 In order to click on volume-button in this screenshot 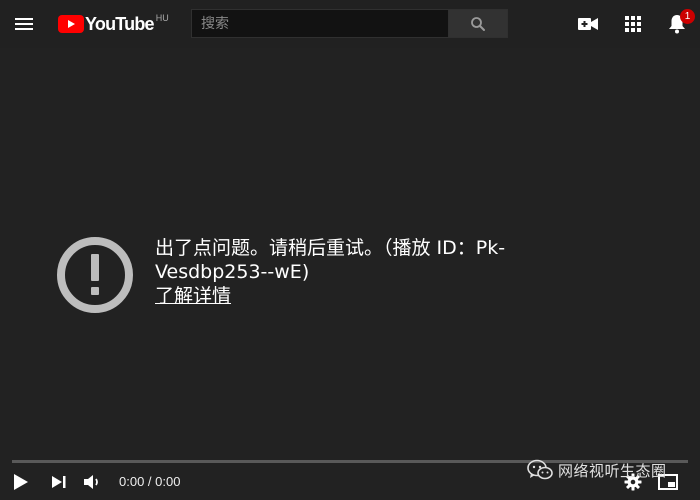, I will do `click(93, 482)`.